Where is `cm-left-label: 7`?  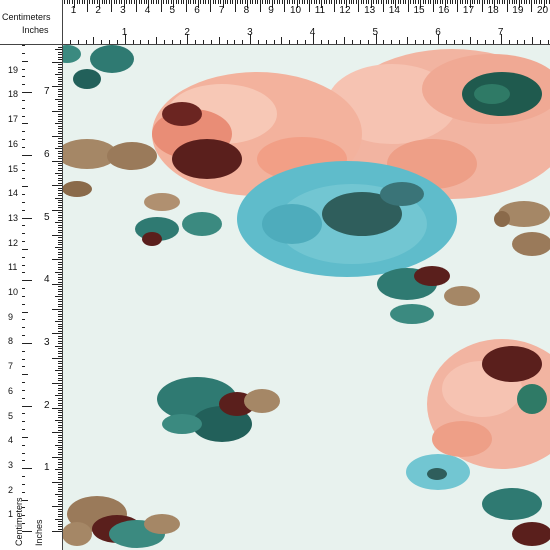 cm-left-label: 7 is located at coordinates (11, 366).